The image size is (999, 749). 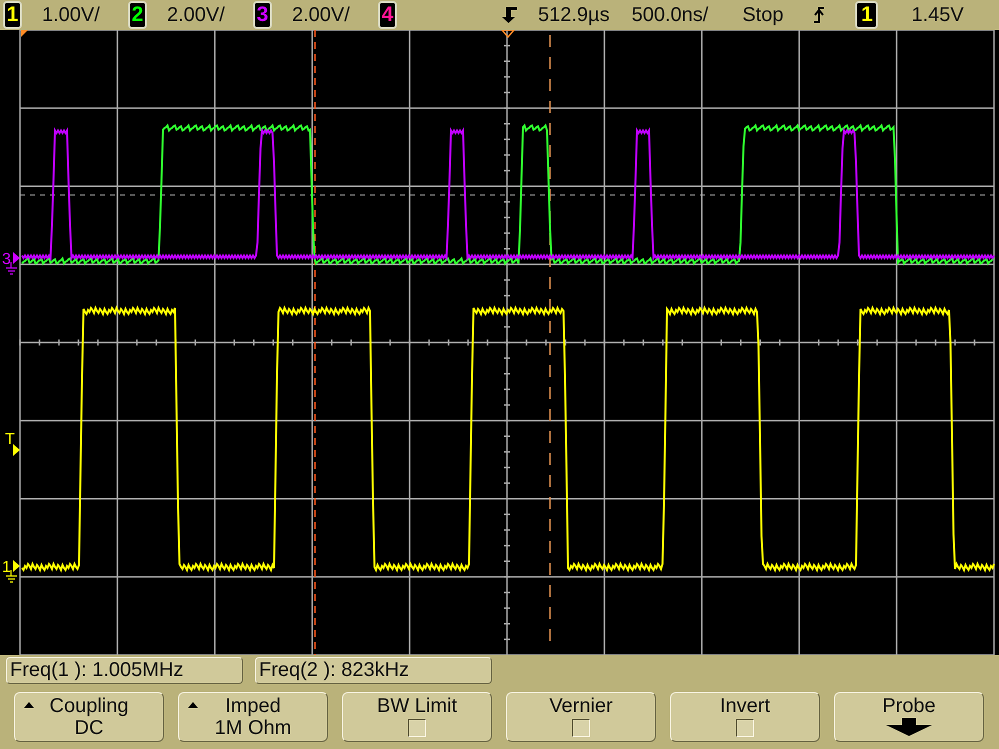 What do you see at coordinates (71, 15) in the screenshot?
I see `channel-scale: 1.00V/` at bounding box center [71, 15].